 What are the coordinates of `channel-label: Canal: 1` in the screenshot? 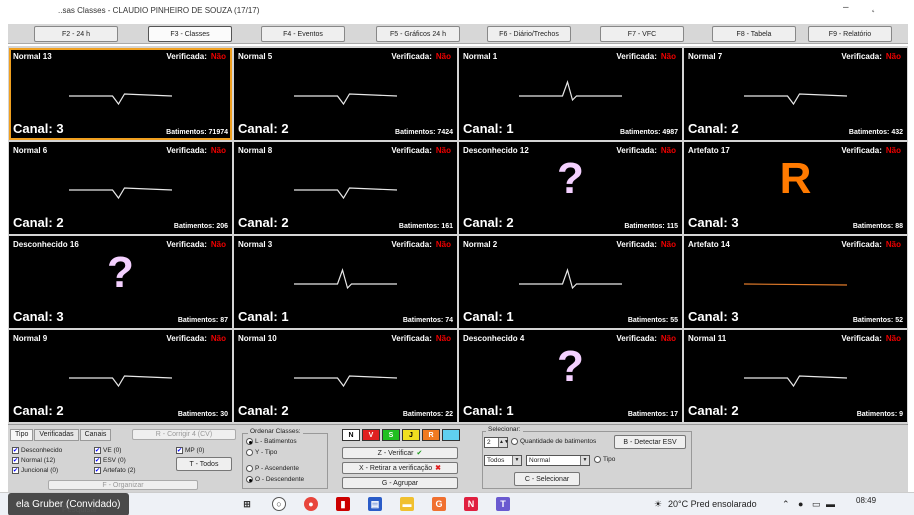 It's located at (488, 128).